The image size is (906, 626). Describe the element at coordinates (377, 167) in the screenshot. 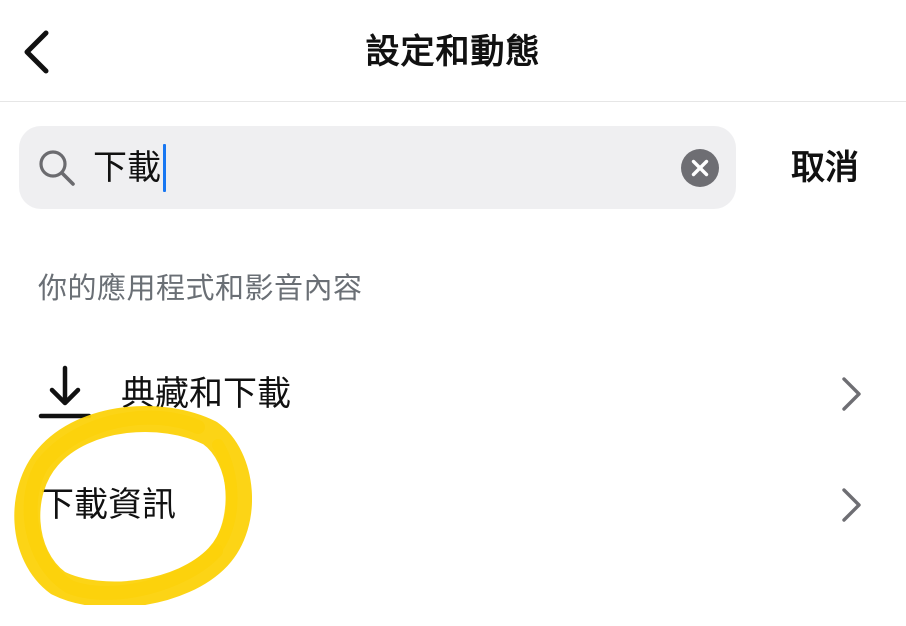

I see `search-field: 下載` at that location.